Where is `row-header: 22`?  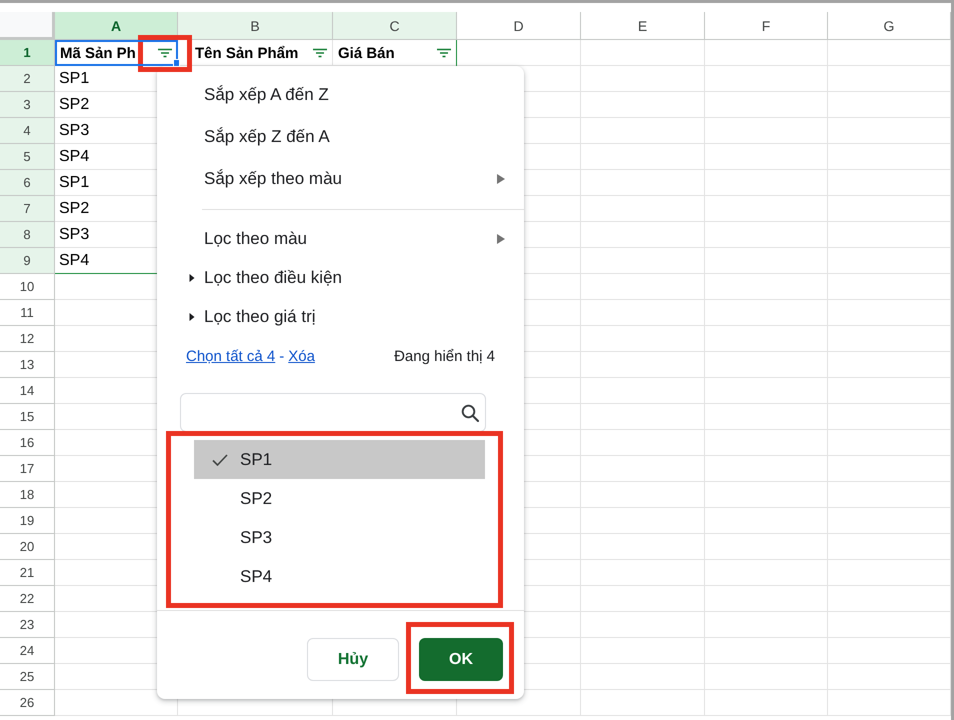 row-header: 22 is located at coordinates (27, 599).